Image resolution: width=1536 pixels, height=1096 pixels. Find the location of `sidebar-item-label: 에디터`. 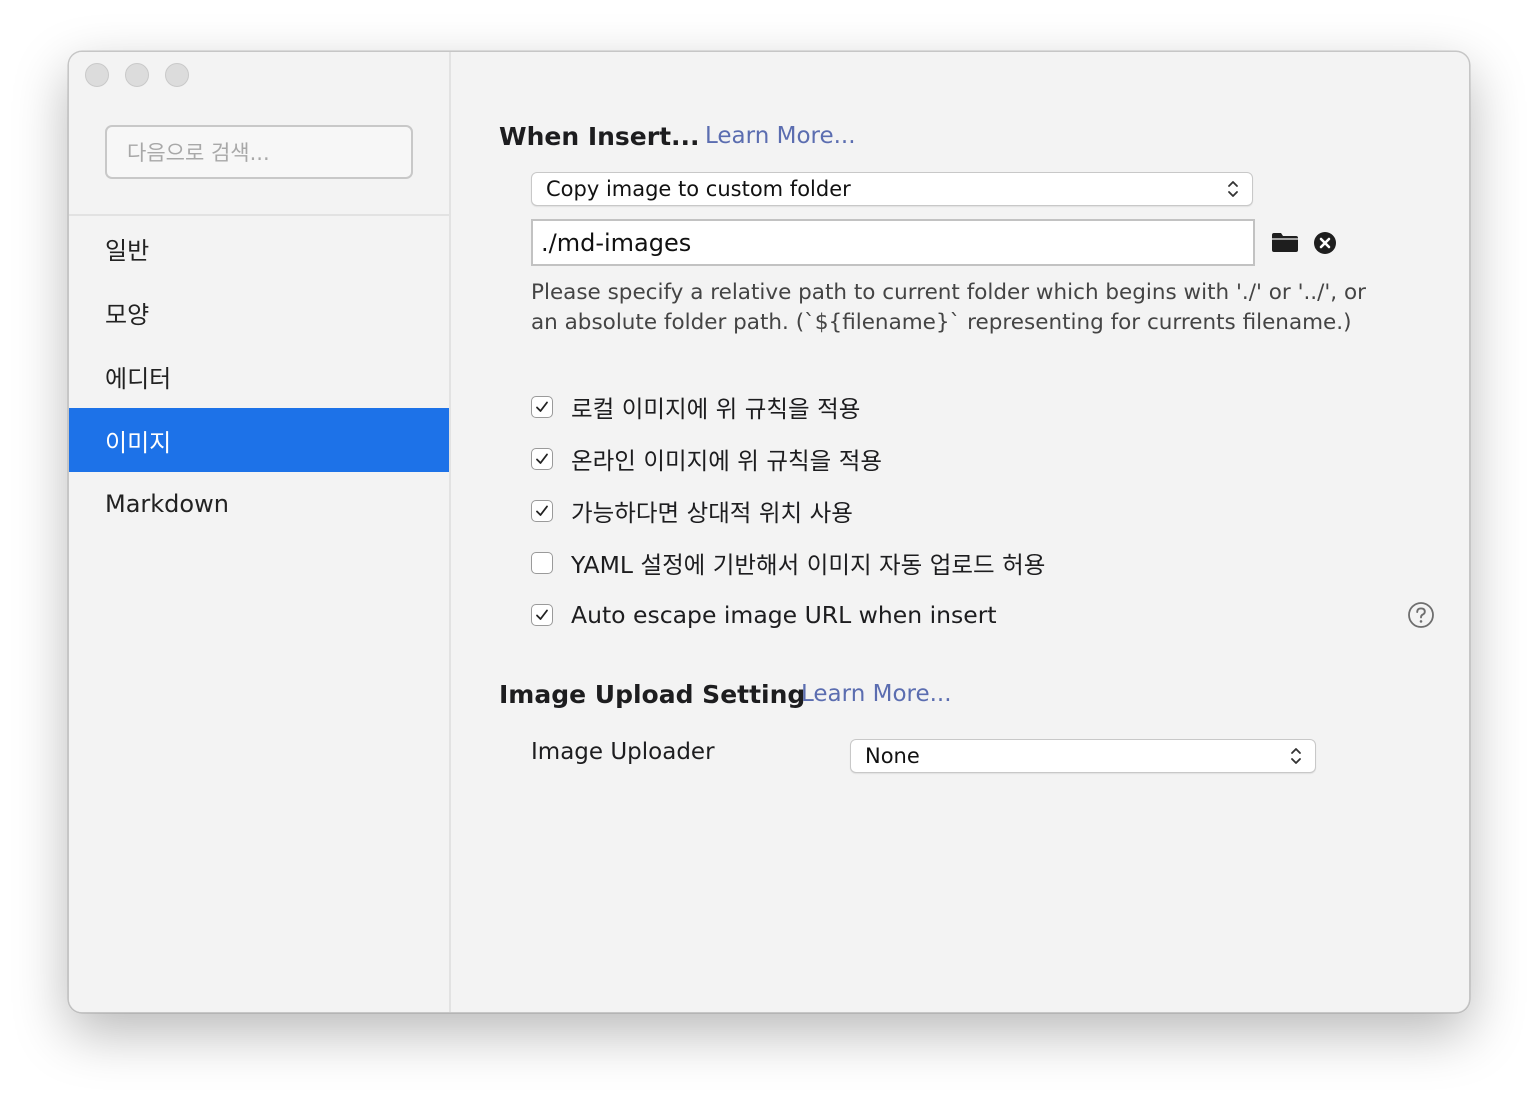

sidebar-item-label: 에디터 is located at coordinates (138, 378).